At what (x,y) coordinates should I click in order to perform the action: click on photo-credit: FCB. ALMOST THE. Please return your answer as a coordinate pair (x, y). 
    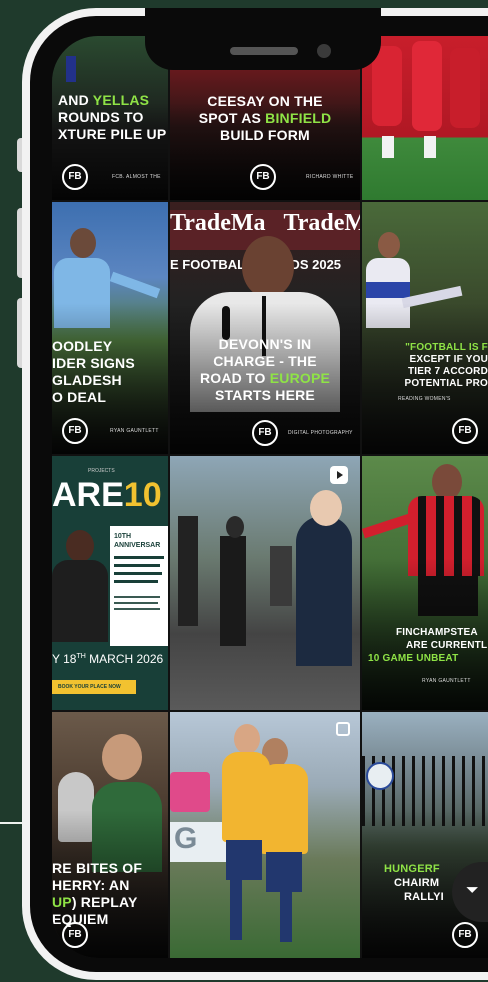
    Looking at the image, I should click on (136, 177).